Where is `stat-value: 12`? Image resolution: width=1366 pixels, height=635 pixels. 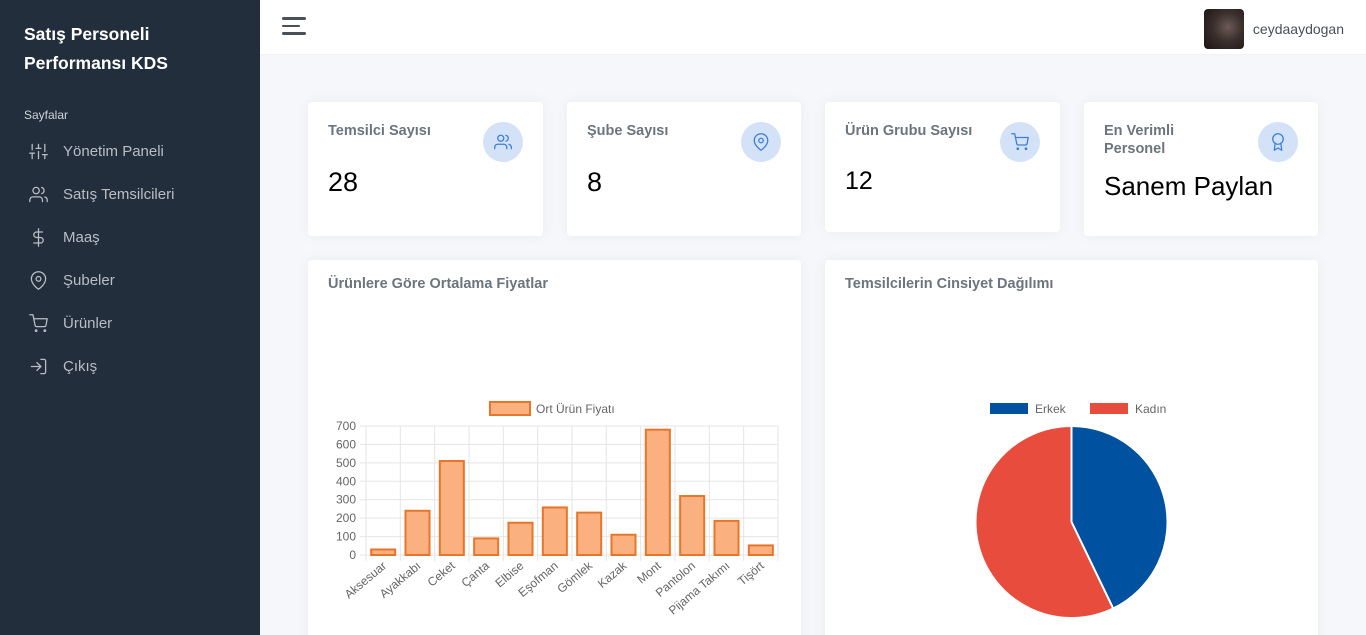
stat-value: 12 is located at coordinates (859, 181).